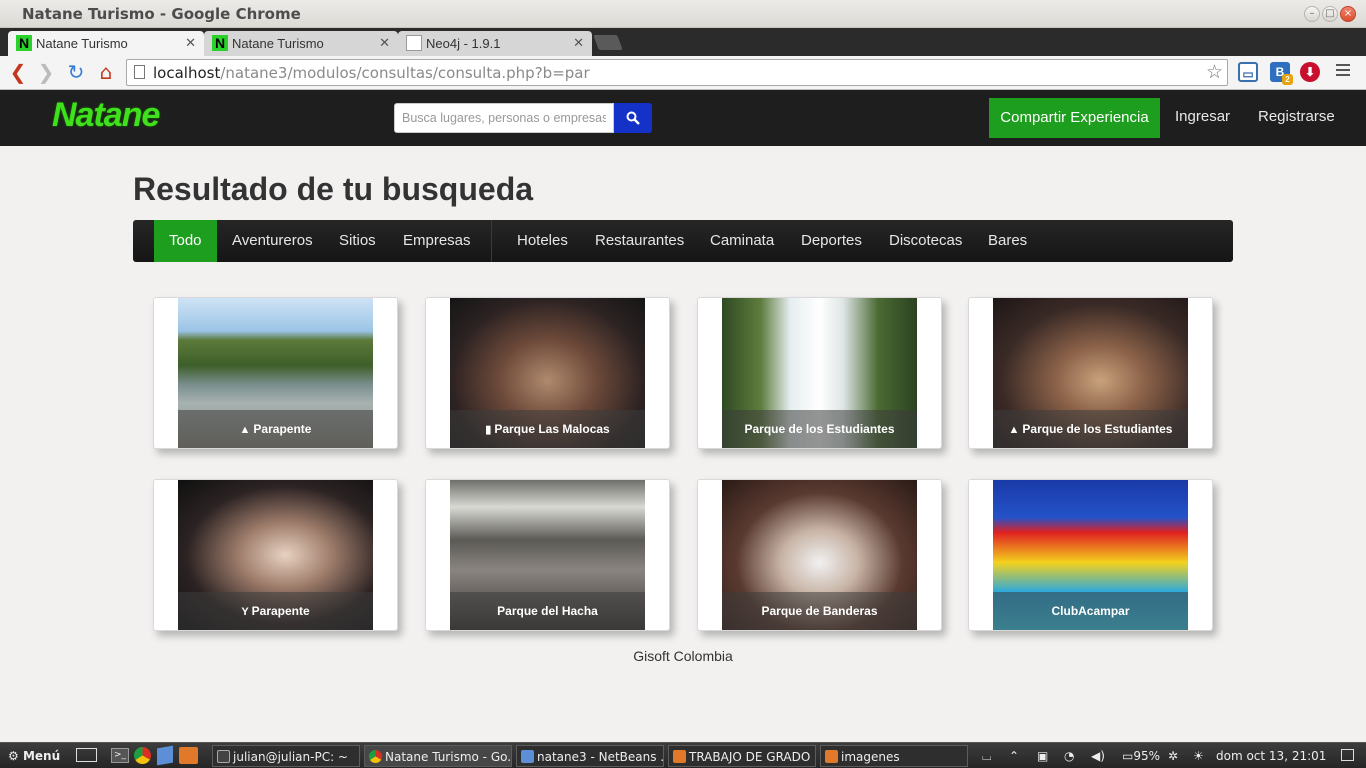  Describe the element at coordinates (683, 14) in the screenshot. I see `window-titlebar: Natane Turismo - Google Chrome – □ ×` at that location.